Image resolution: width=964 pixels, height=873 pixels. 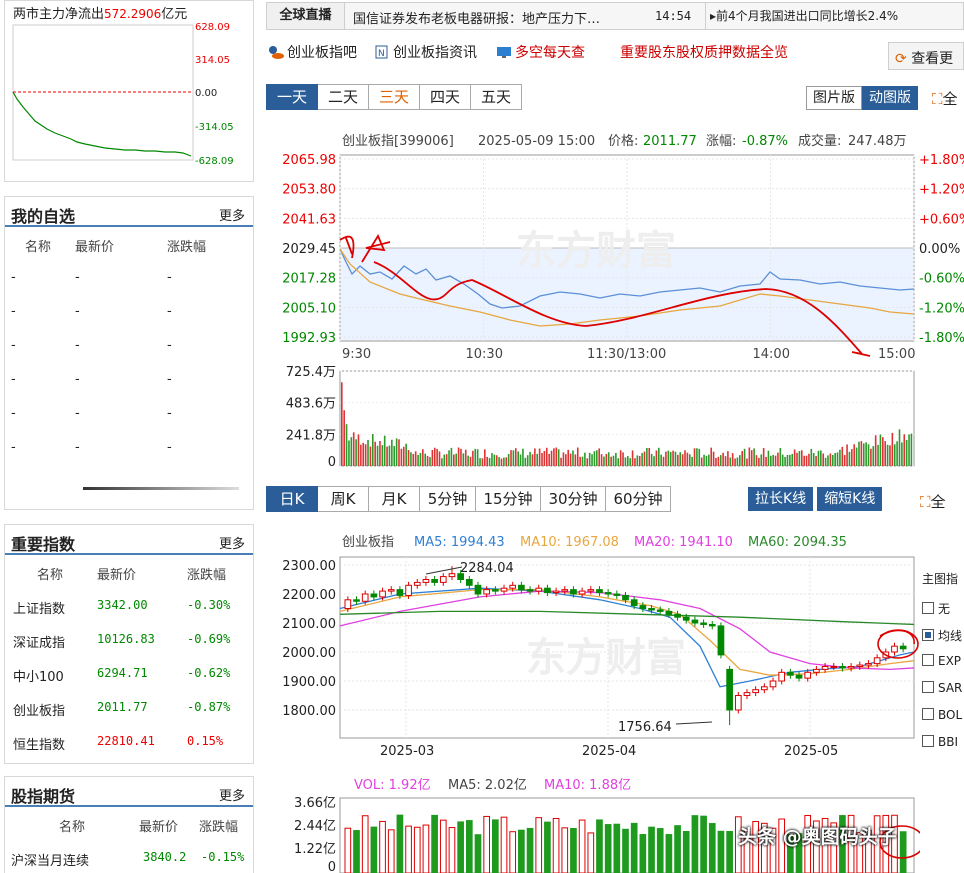 I want to click on futures-name: 沪深当月连续, so click(x=50, y=859).